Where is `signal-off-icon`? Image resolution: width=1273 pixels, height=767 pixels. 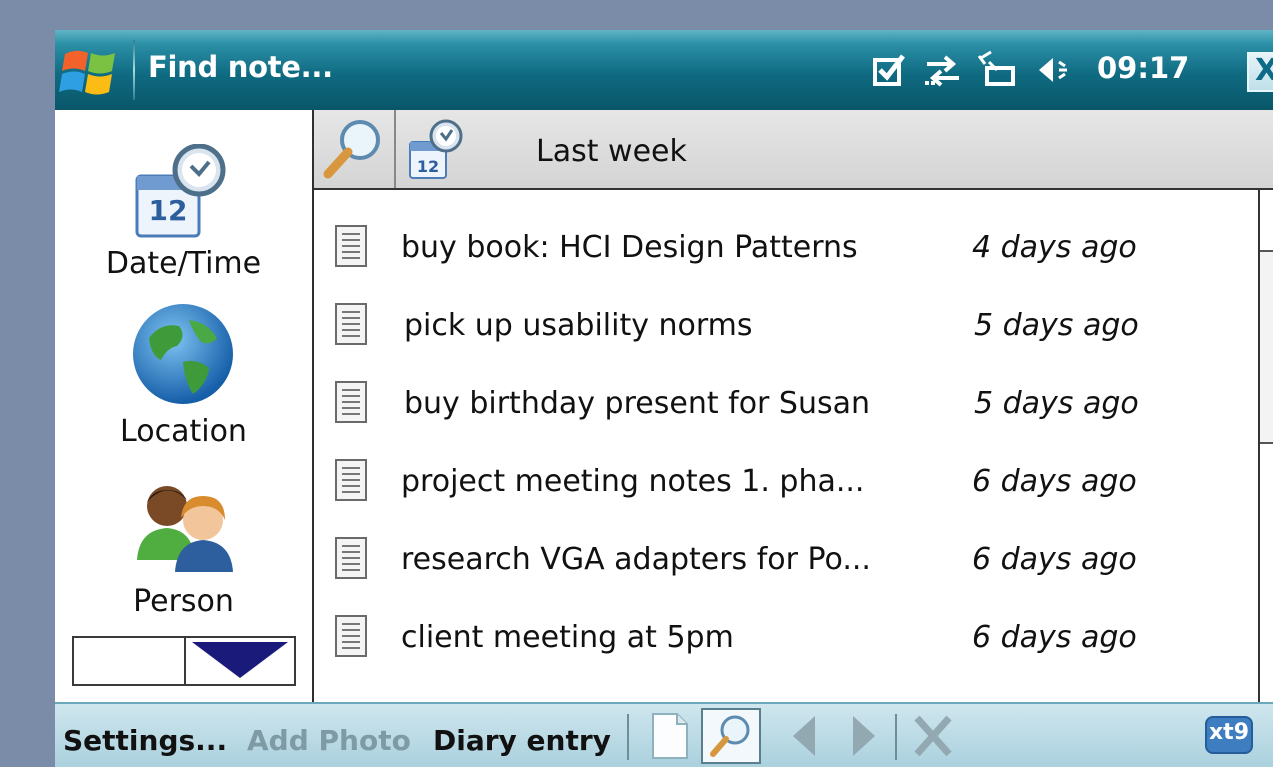
signal-off-icon is located at coordinates (997, 70).